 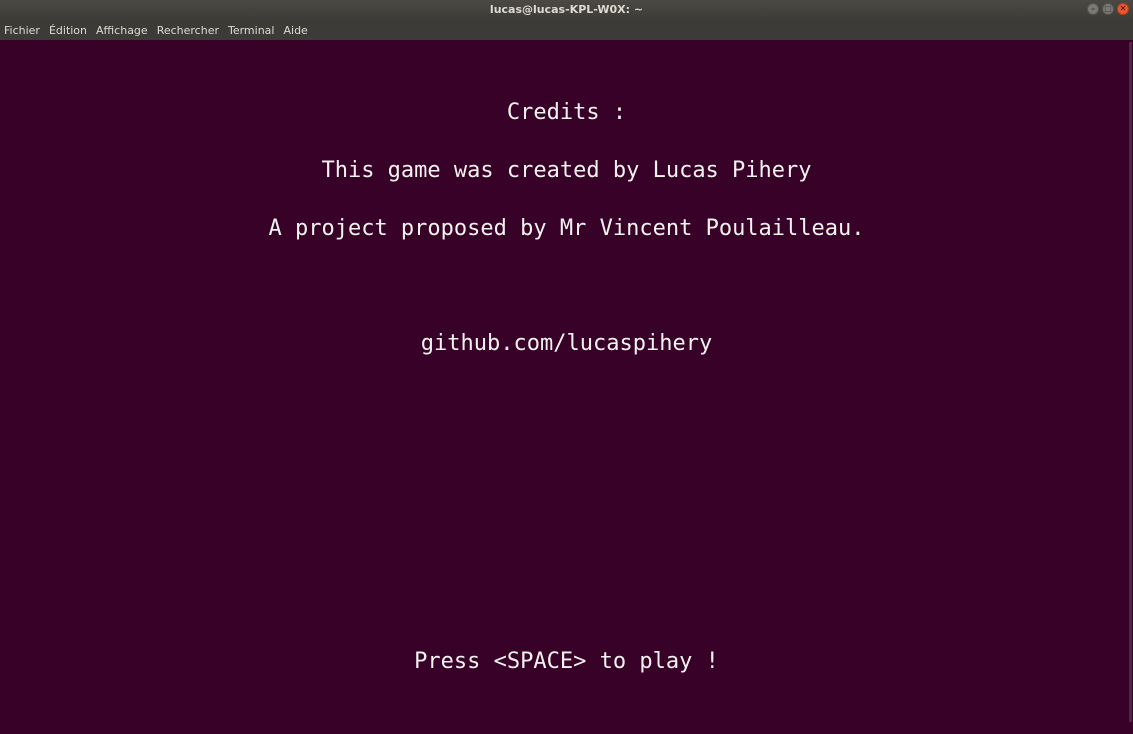 I want to click on menu-affichage: Affichage, so click(x=122, y=30).